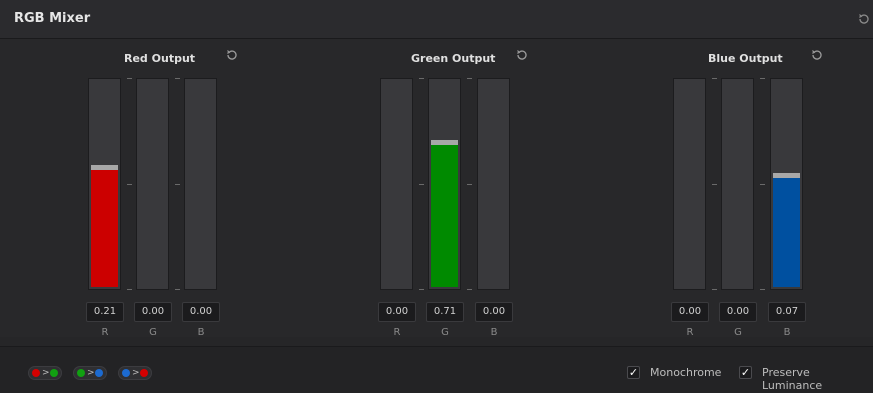  What do you see at coordinates (864, 19) in the screenshot?
I see `reset-all-icon` at bounding box center [864, 19].